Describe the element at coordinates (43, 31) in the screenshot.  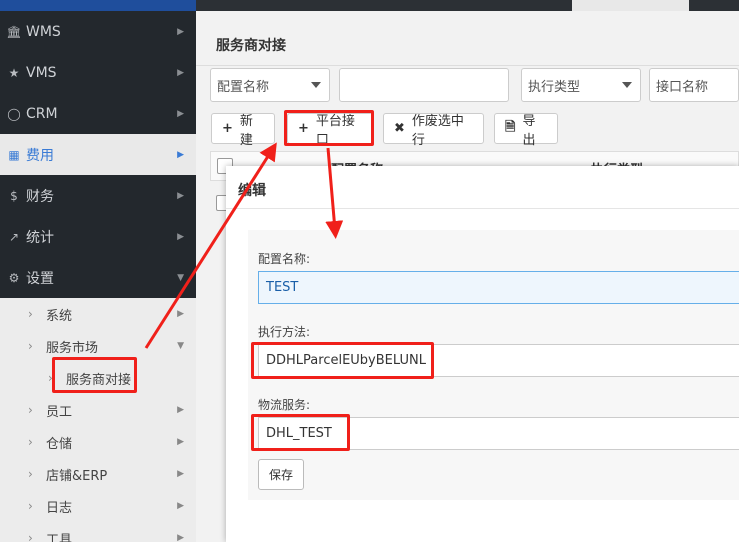
I see `menu-label: WMS` at that location.